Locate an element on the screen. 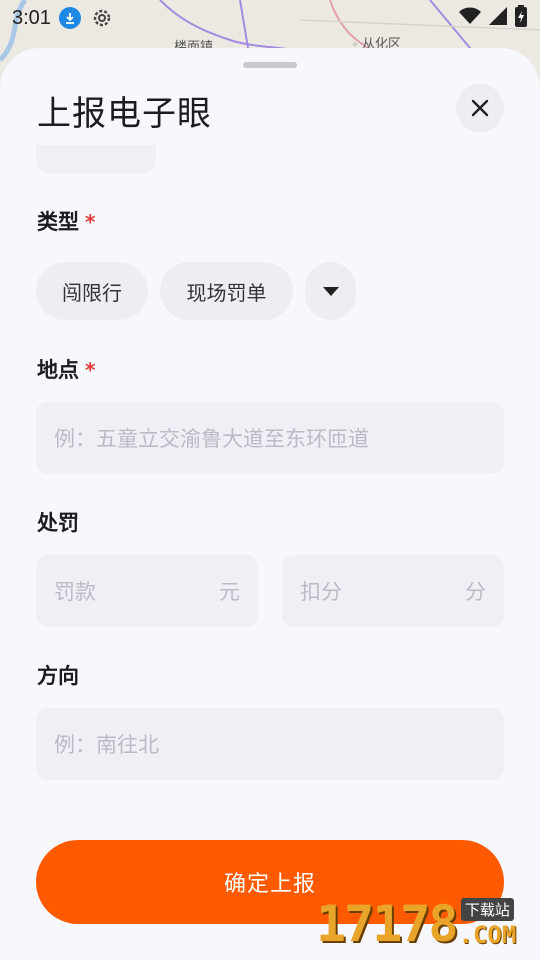 This screenshot has width=540, height=960. expand-types-button is located at coordinates (330, 291).